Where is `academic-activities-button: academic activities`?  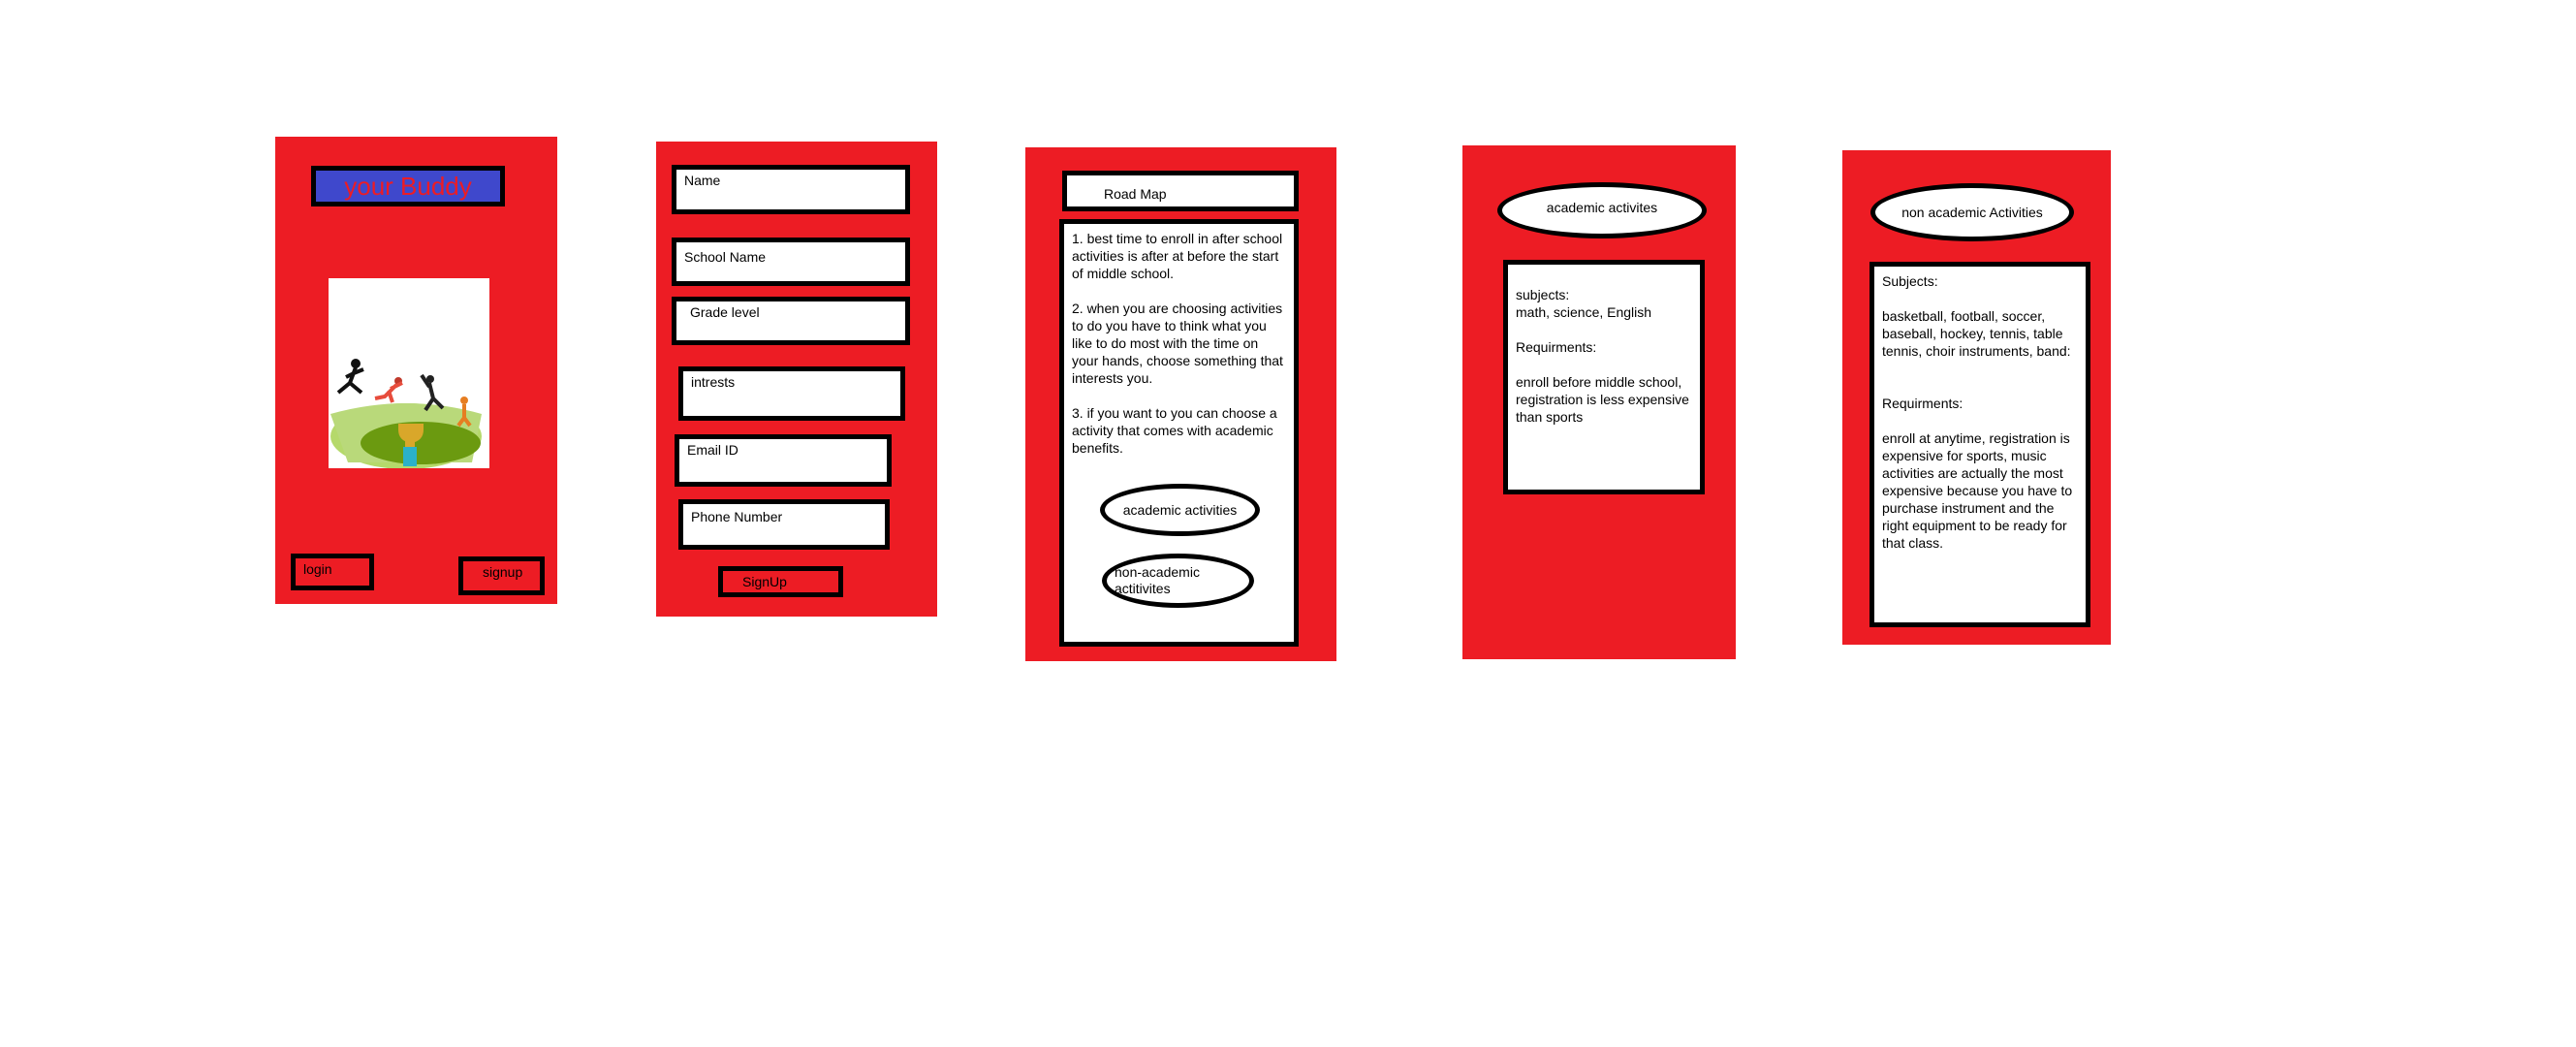
academic-activities-button: academic activities is located at coordinates (1180, 510).